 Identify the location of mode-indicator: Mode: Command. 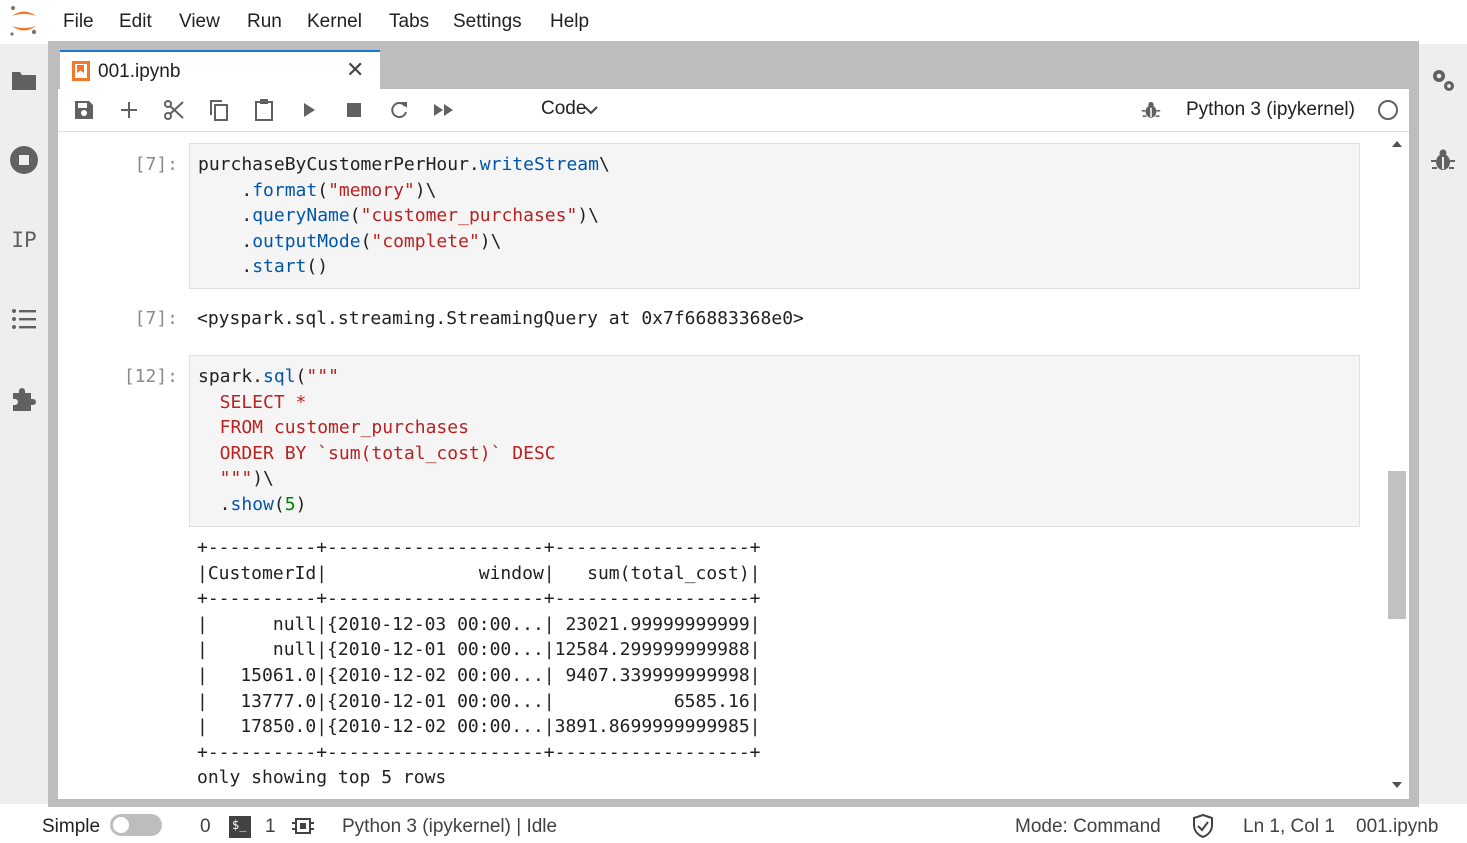
(1088, 827).